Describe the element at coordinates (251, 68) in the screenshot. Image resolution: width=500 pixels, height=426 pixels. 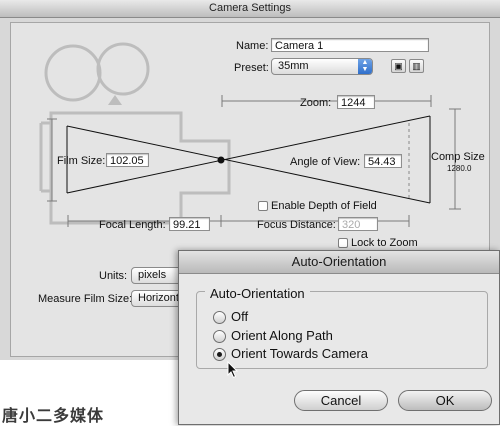
I see `preset-label: Preset:` at that location.